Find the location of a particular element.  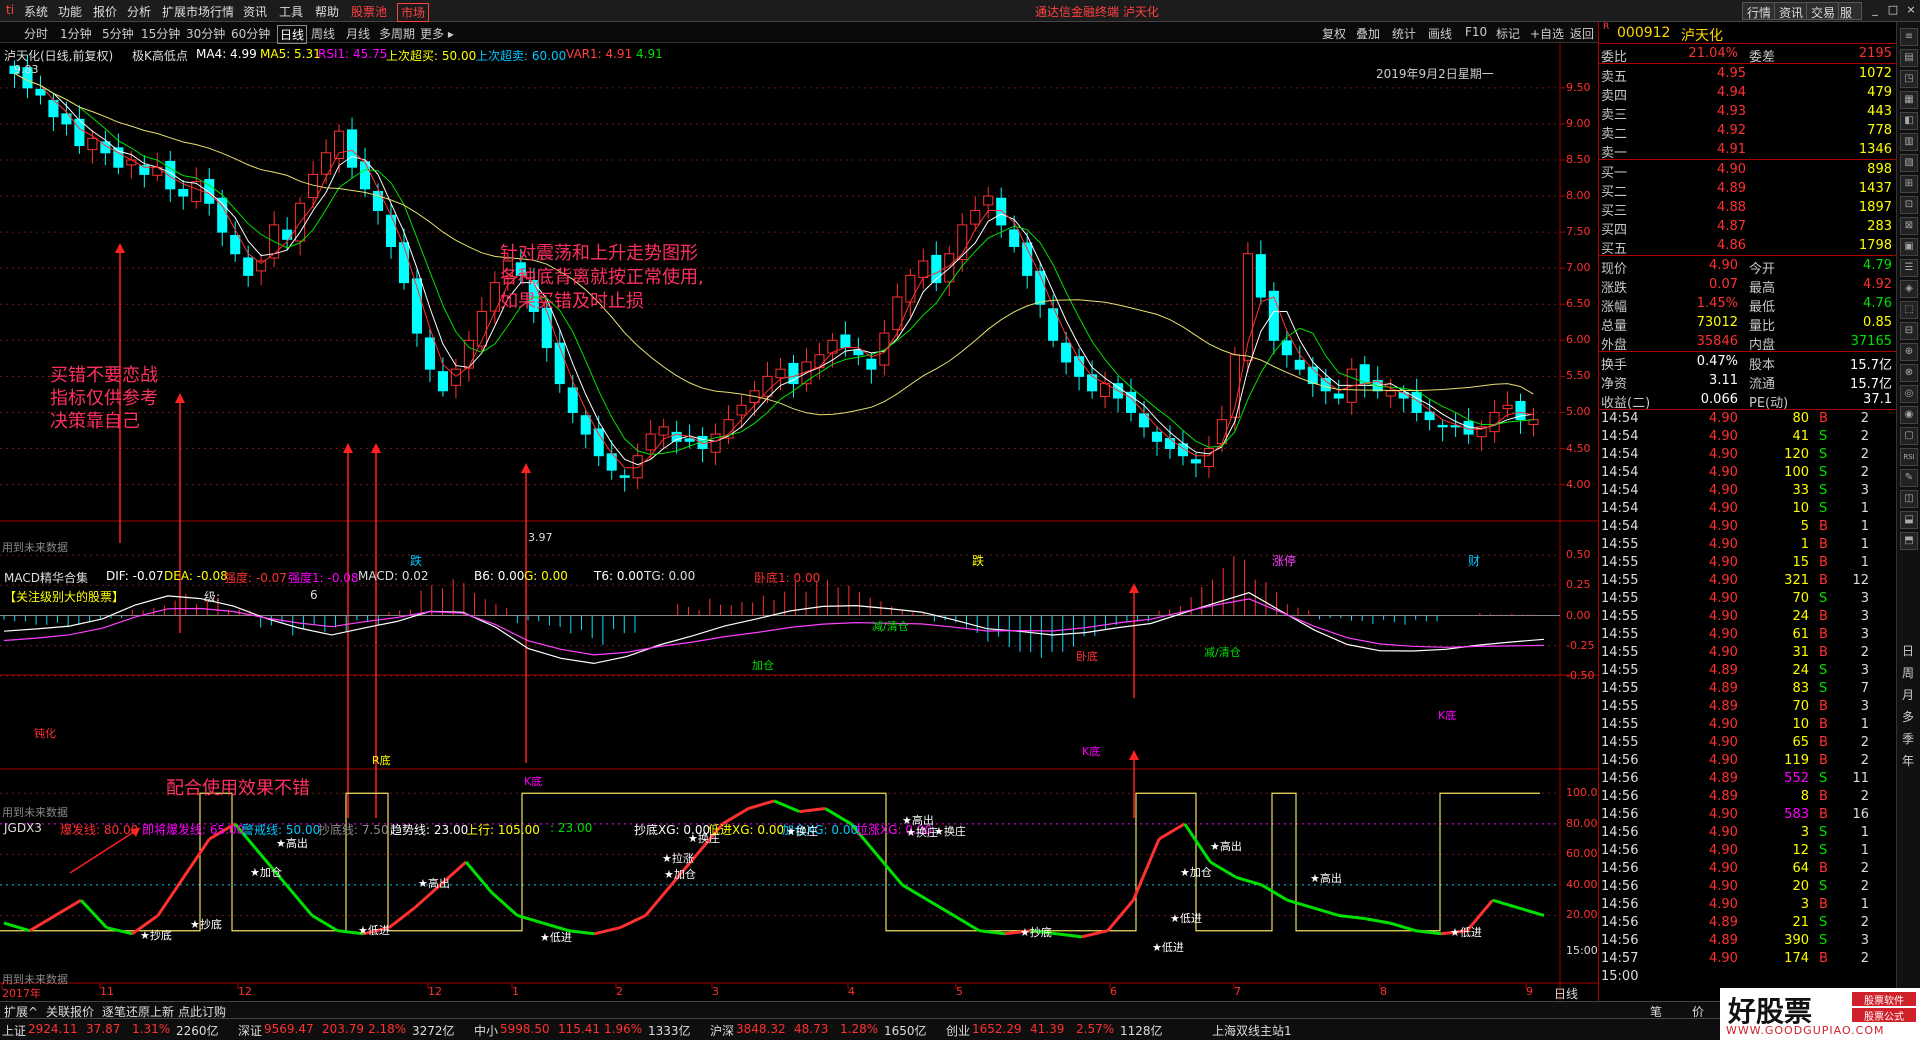

price-tick: 6.50 is located at coordinates (1578, 304).